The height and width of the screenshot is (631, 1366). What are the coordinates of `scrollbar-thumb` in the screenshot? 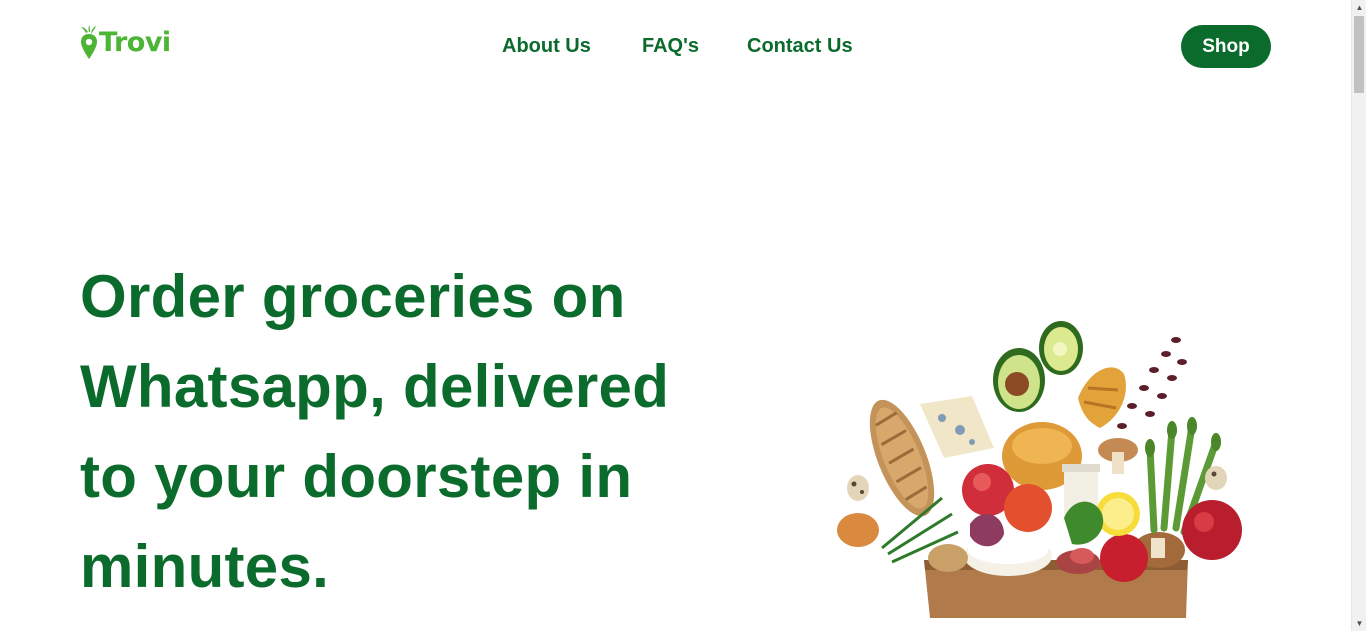 It's located at (1359, 54).